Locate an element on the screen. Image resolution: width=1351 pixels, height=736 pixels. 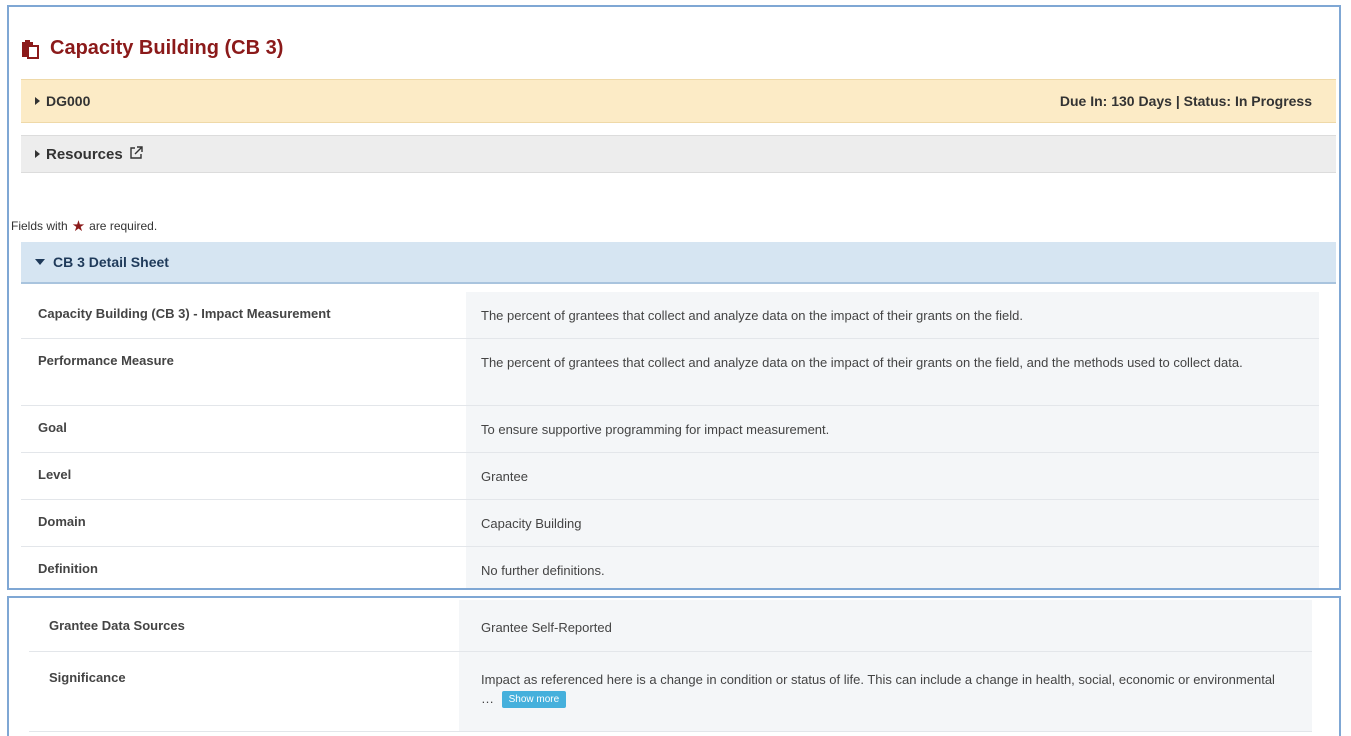
row-value: No further definitions. is located at coordinates (892, 567).